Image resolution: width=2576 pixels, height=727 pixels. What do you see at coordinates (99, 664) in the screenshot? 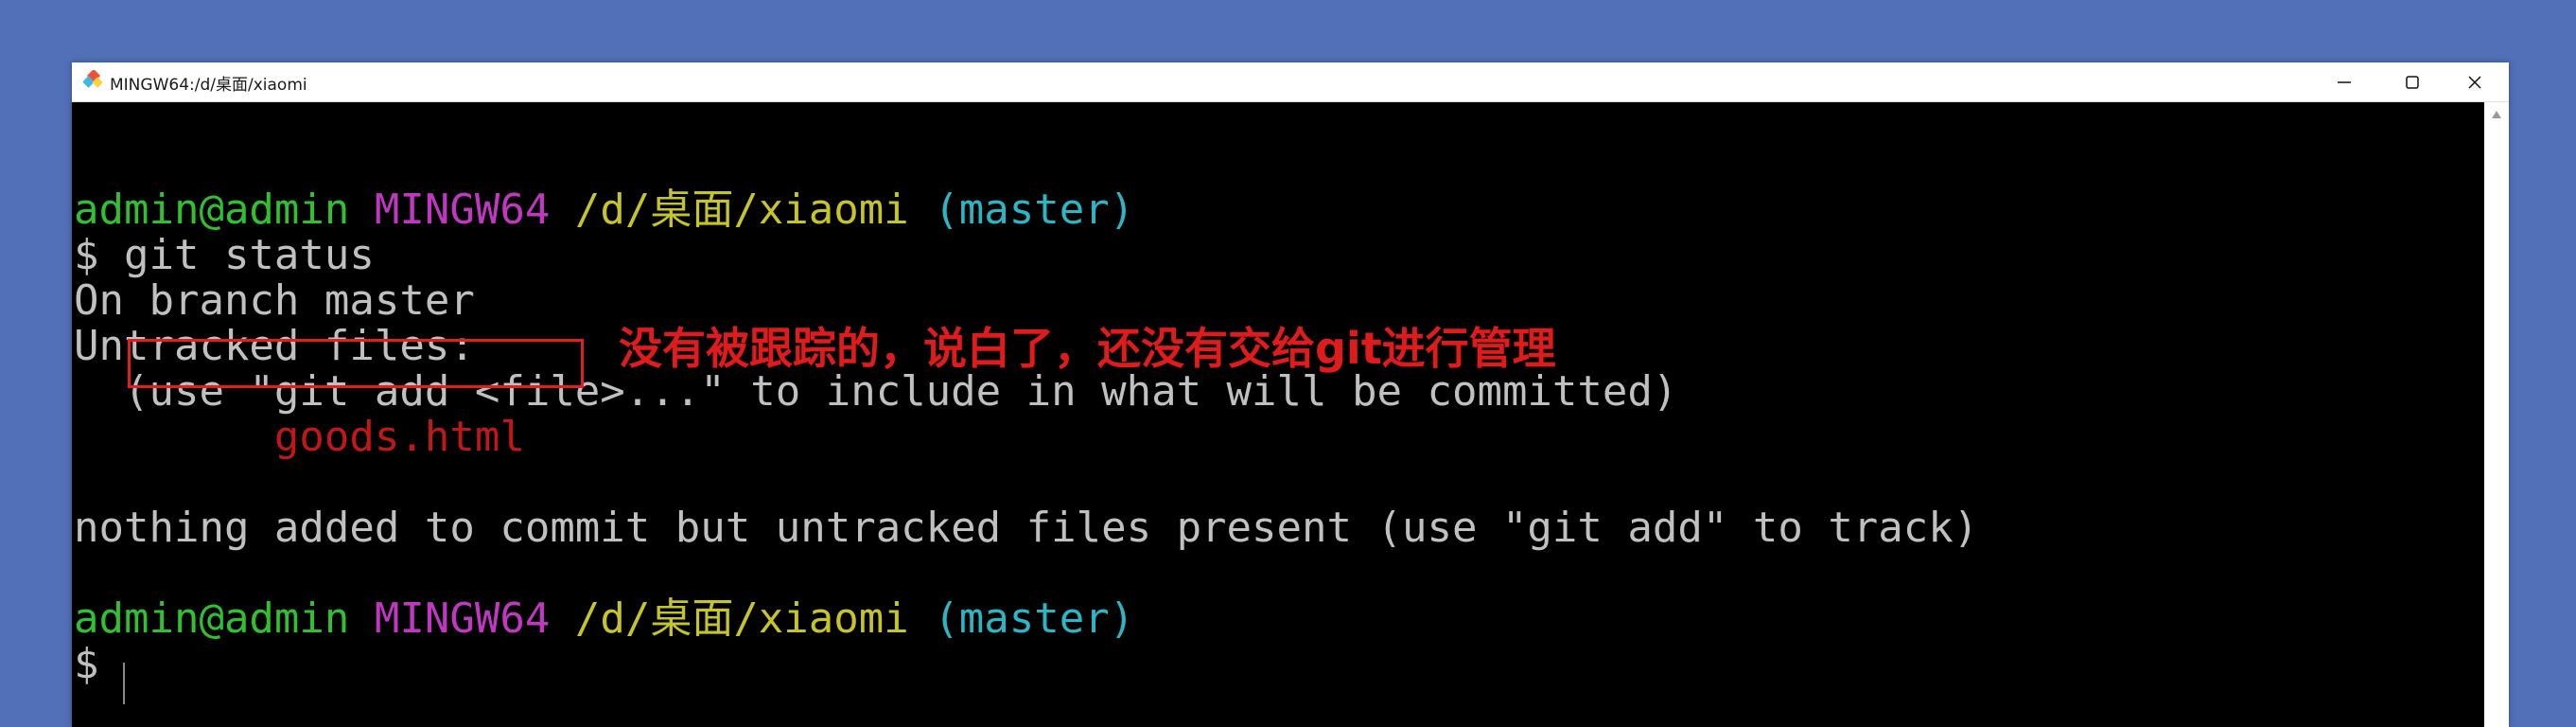
I see `input-prompt: $` at bounding box center [99, 664].